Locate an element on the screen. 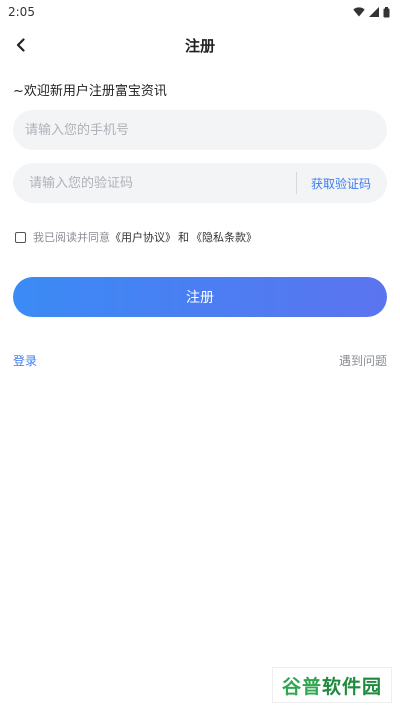 This screenshot has height=710, width=400. watermark-part2: 软件园 is located at coordinates (352, 686).